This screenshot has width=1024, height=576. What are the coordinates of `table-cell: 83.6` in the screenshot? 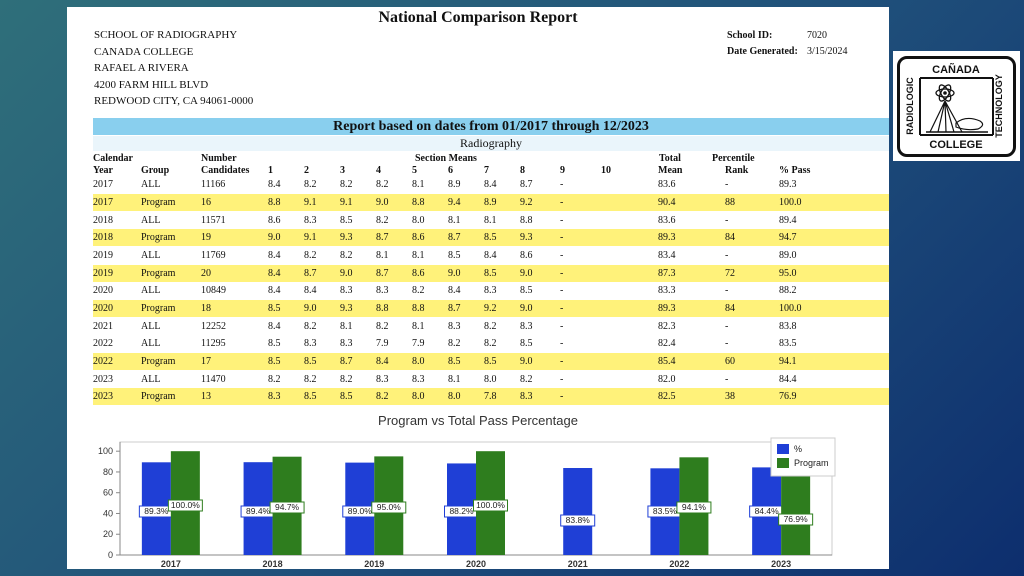 It's located at (667, 184).